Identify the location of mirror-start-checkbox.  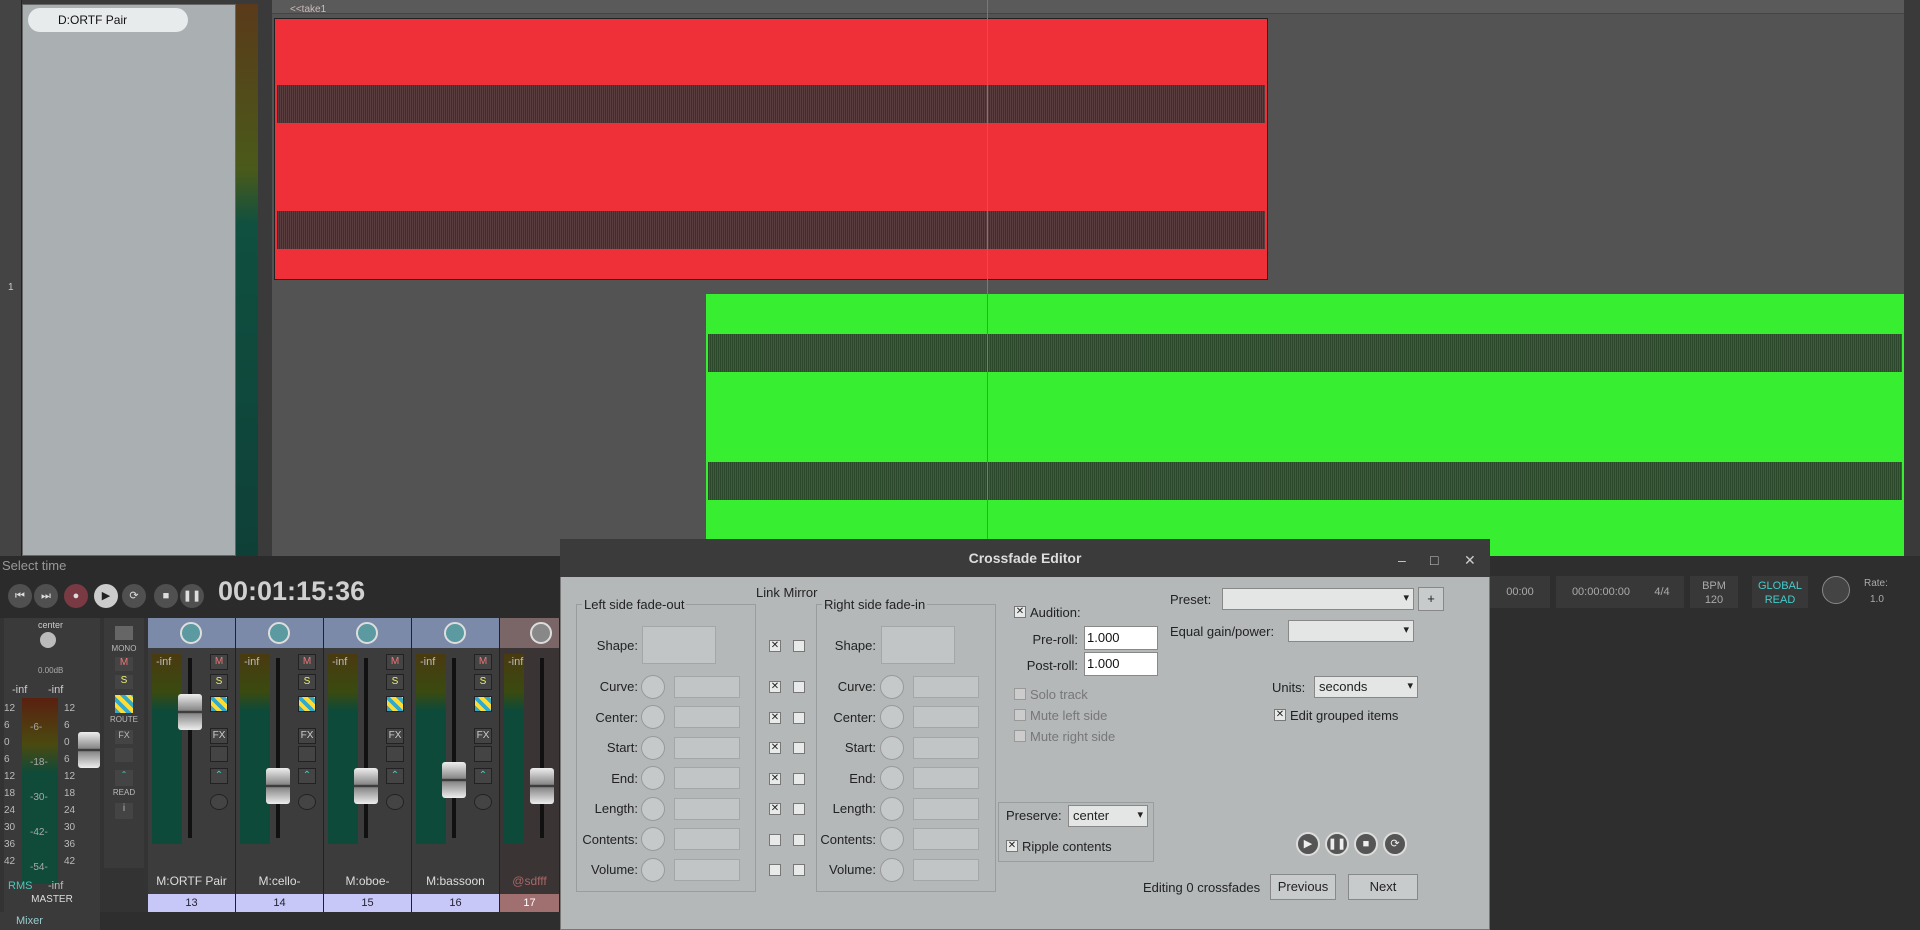
(799, 748).